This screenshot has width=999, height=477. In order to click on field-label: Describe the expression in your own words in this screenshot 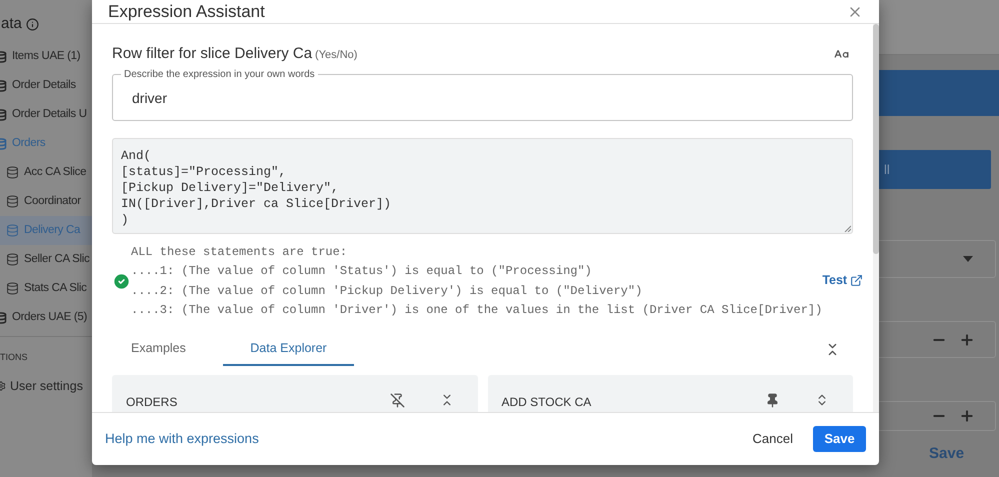, I will do `click(219, 74)`.